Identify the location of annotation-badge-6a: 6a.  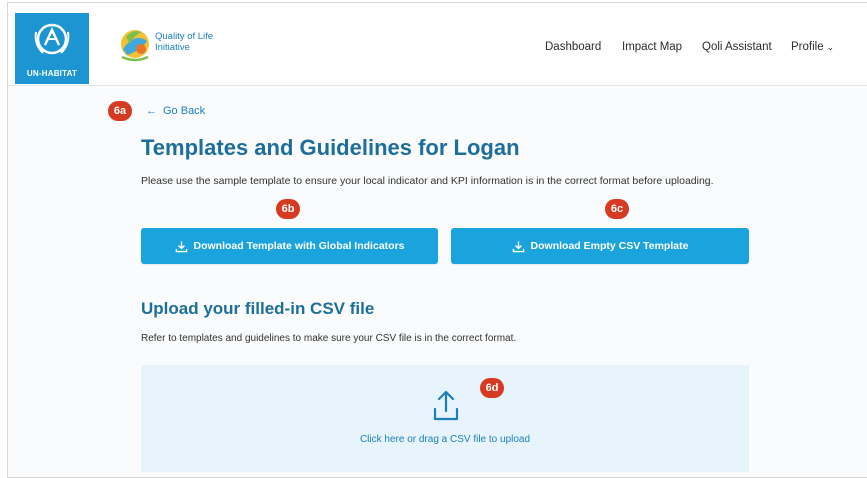
(120, 111).